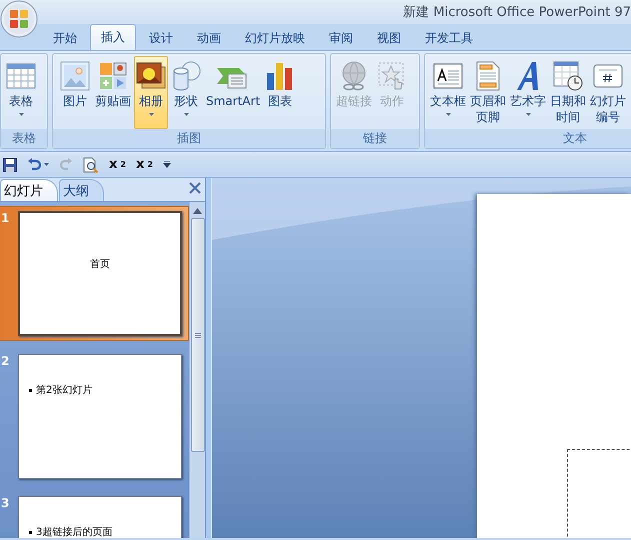  I want to click on group-label: 链接, so click(375, 138).